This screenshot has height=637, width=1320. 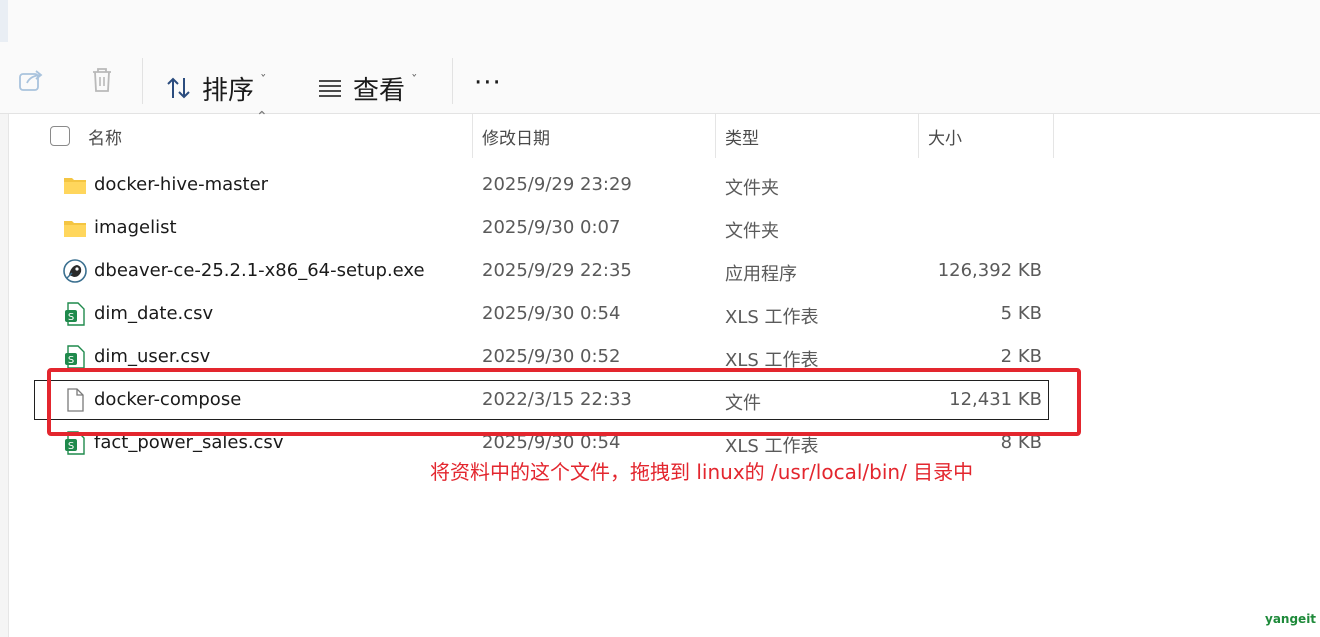 I want to click on file-size: 5 KB, so click(x=1021, y=313).